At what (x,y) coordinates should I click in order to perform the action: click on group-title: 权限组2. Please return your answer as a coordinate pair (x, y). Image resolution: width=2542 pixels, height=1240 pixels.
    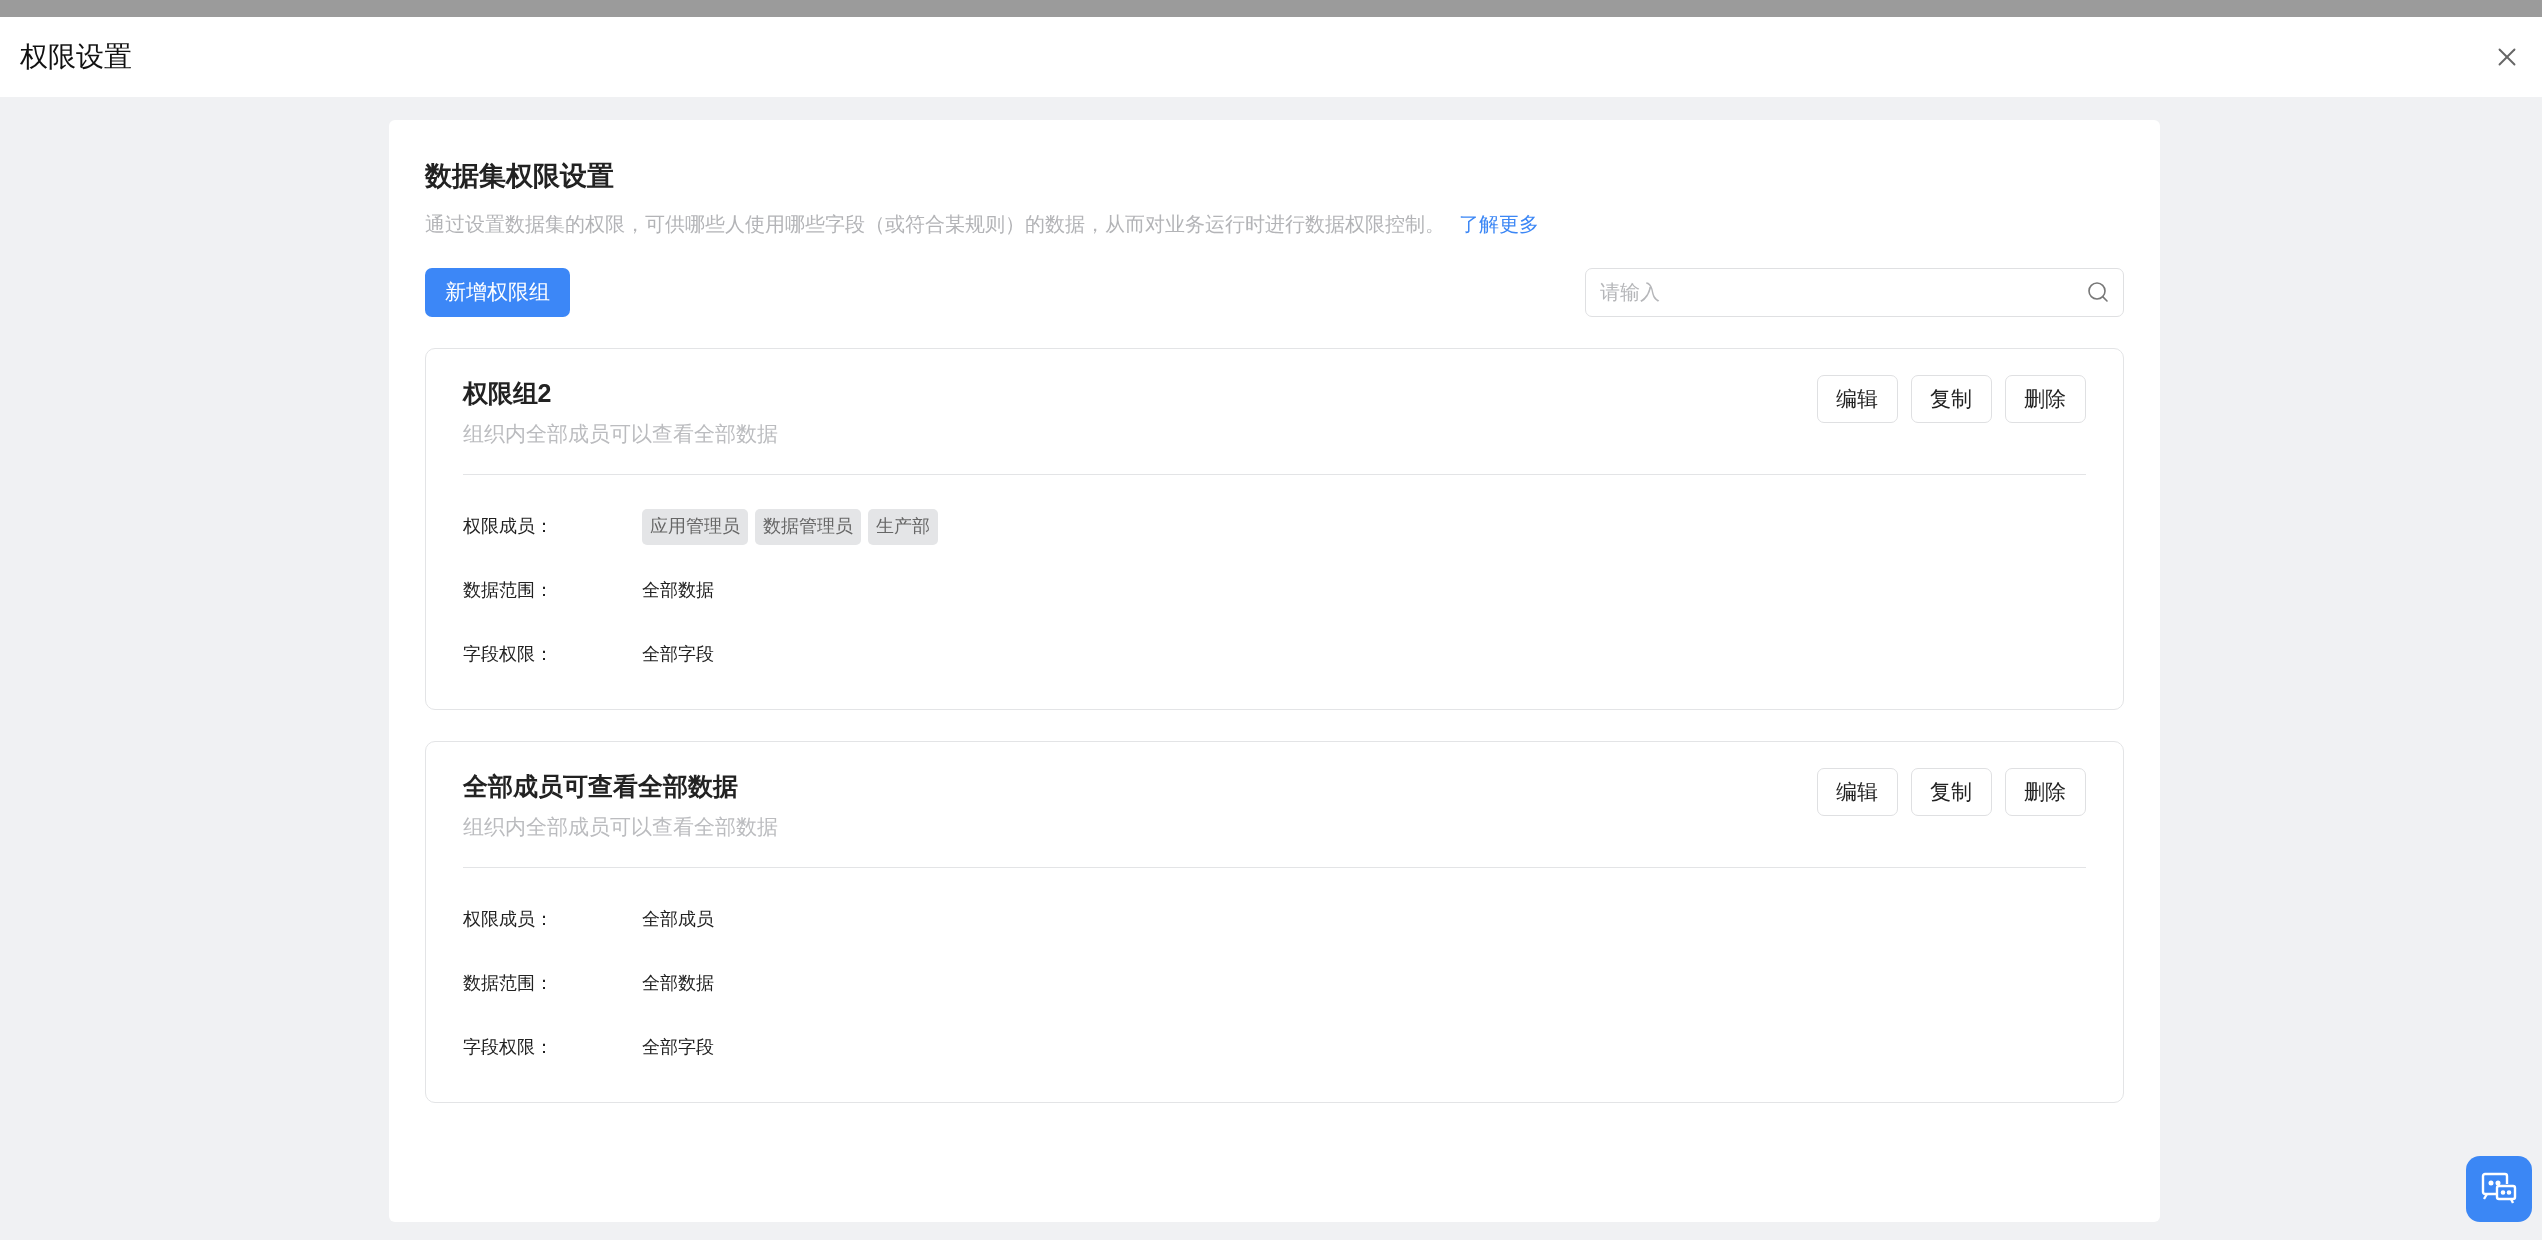
    Looking at the image, I should click on (507, 393).